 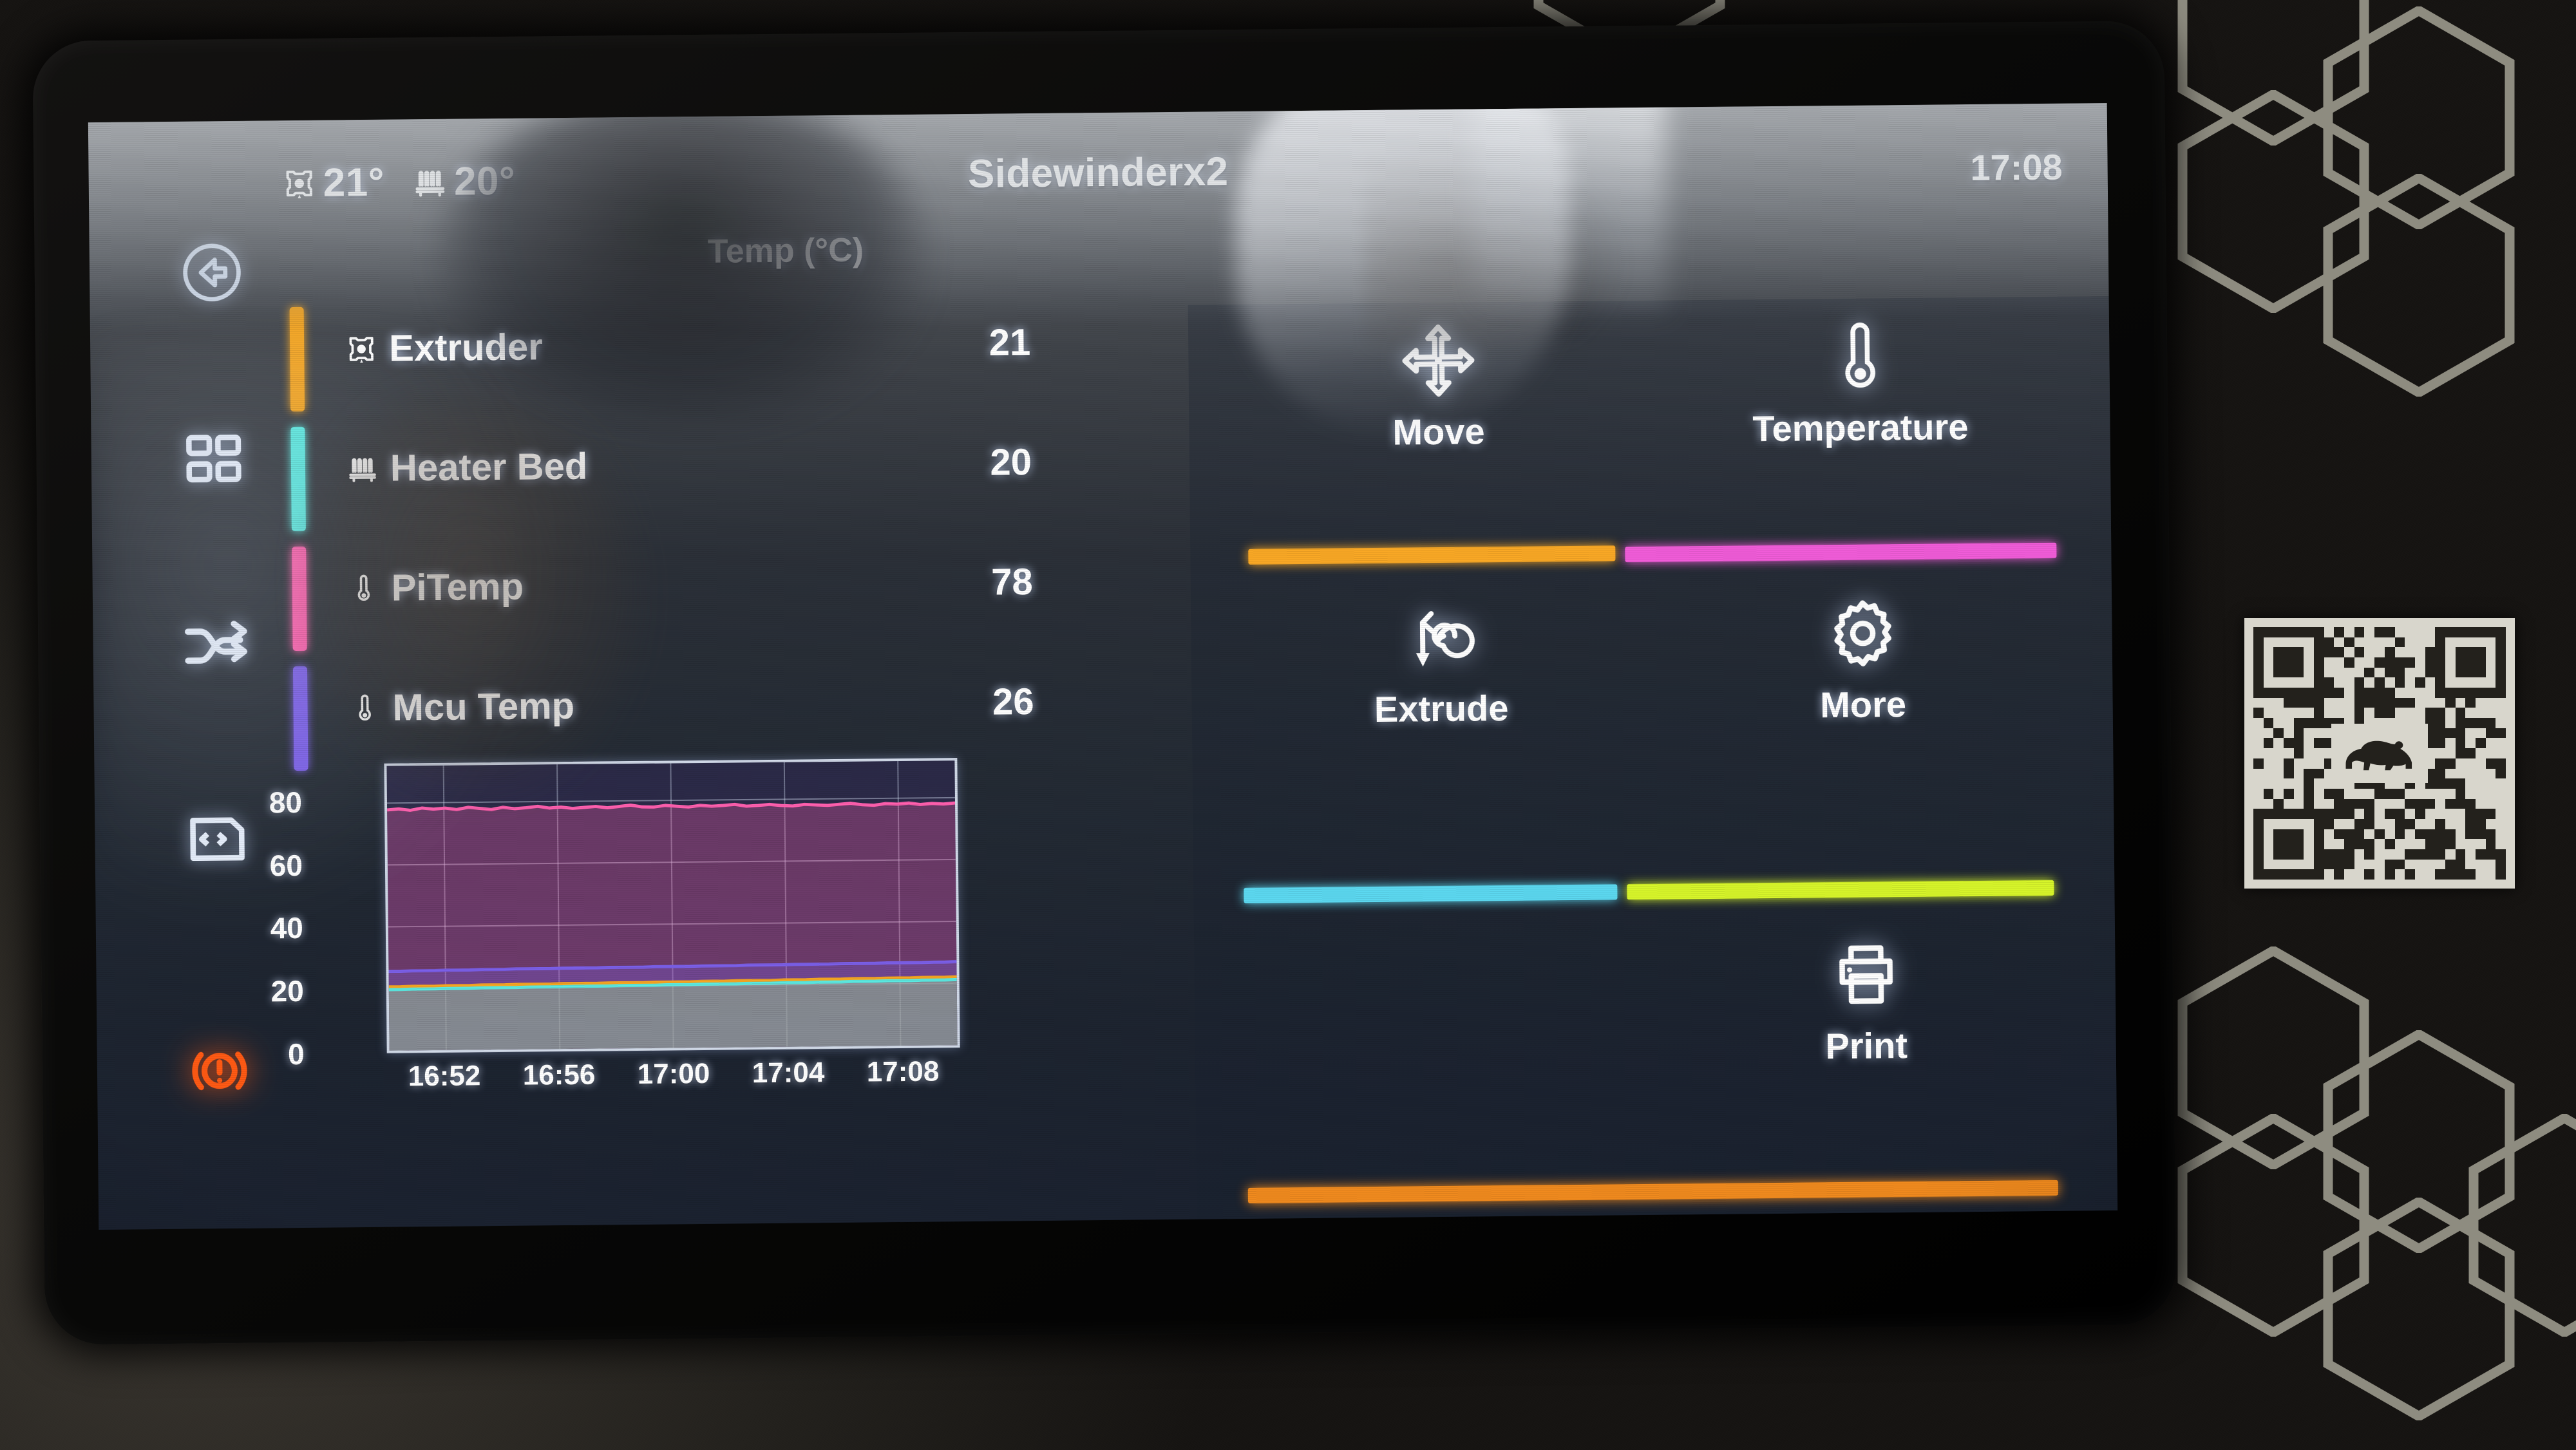 I want to click on rhino-logo, so click(x=2379, y=754).